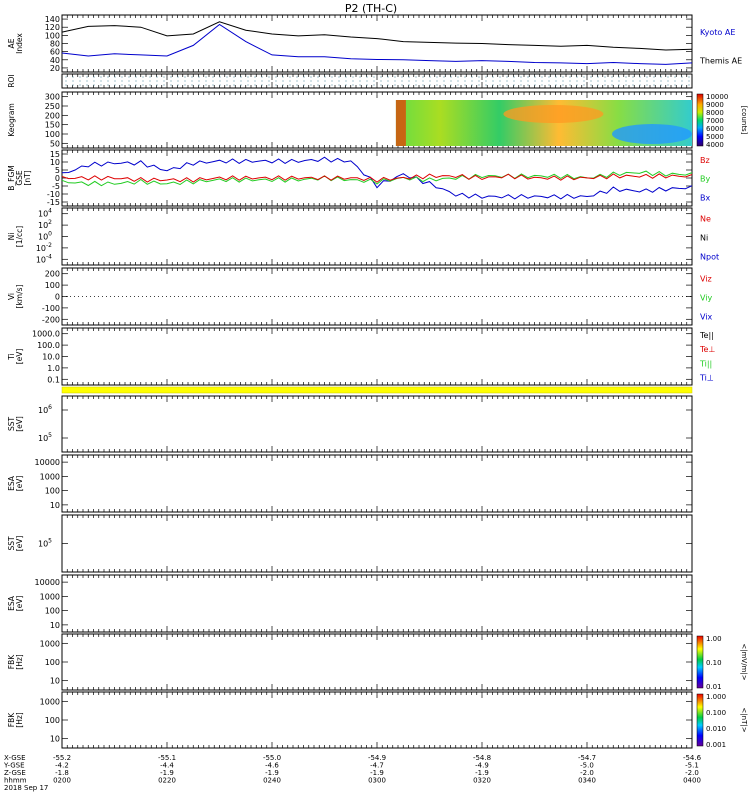  I want to click on tick-label: 1.0, so click(53, 368).